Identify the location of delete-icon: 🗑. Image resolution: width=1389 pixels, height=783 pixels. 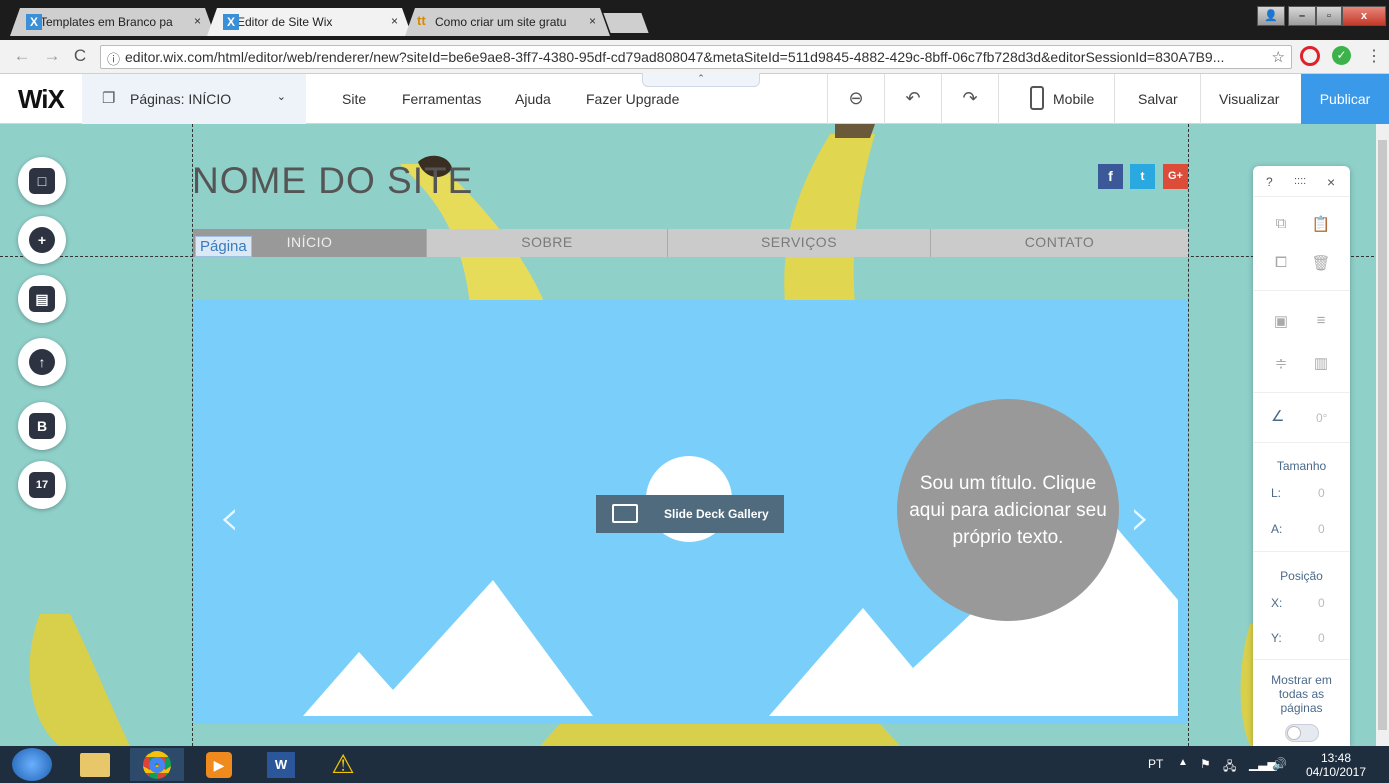
(1321, 264).